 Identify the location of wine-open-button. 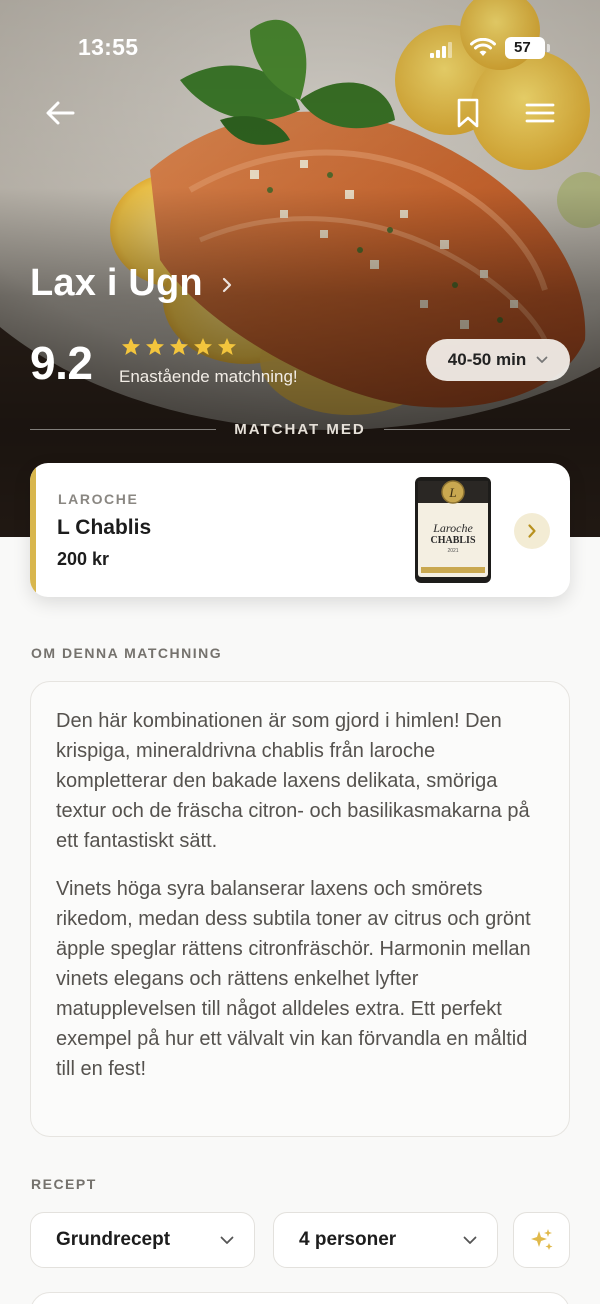
(532, 531).